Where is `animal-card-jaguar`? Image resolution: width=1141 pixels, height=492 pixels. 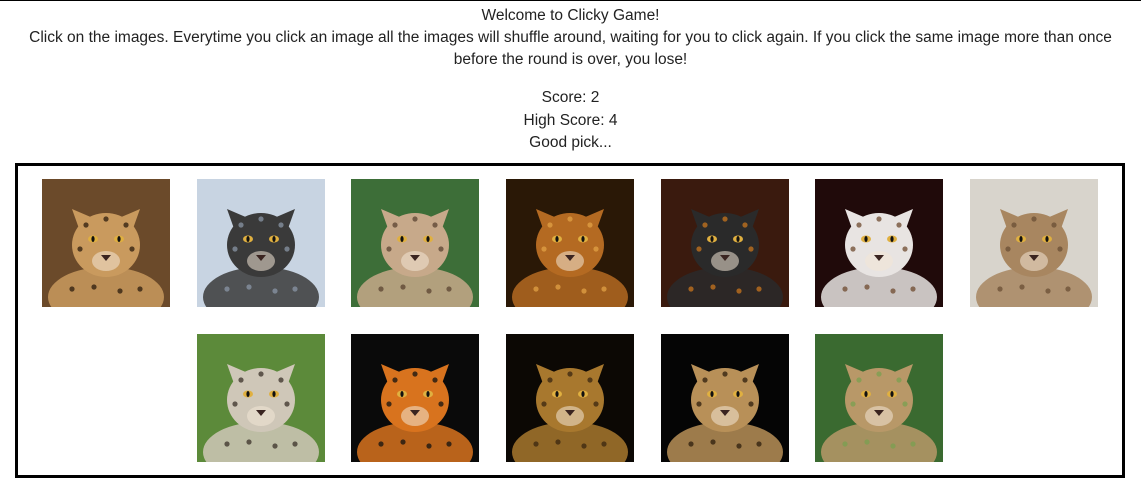 animal-card-jaguar is located at coordinates (570, 398).